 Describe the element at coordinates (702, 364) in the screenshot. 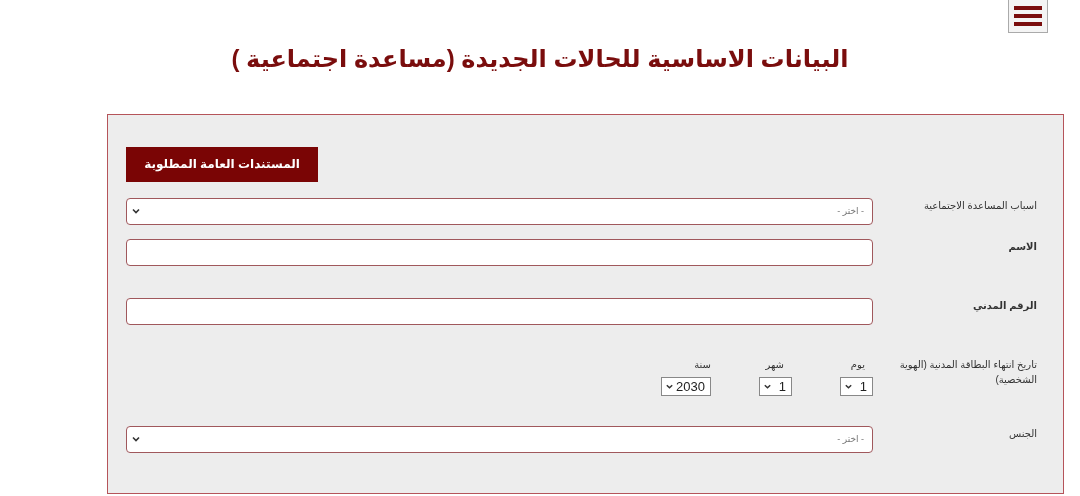

I see `date-part-label: سنة` at that location.